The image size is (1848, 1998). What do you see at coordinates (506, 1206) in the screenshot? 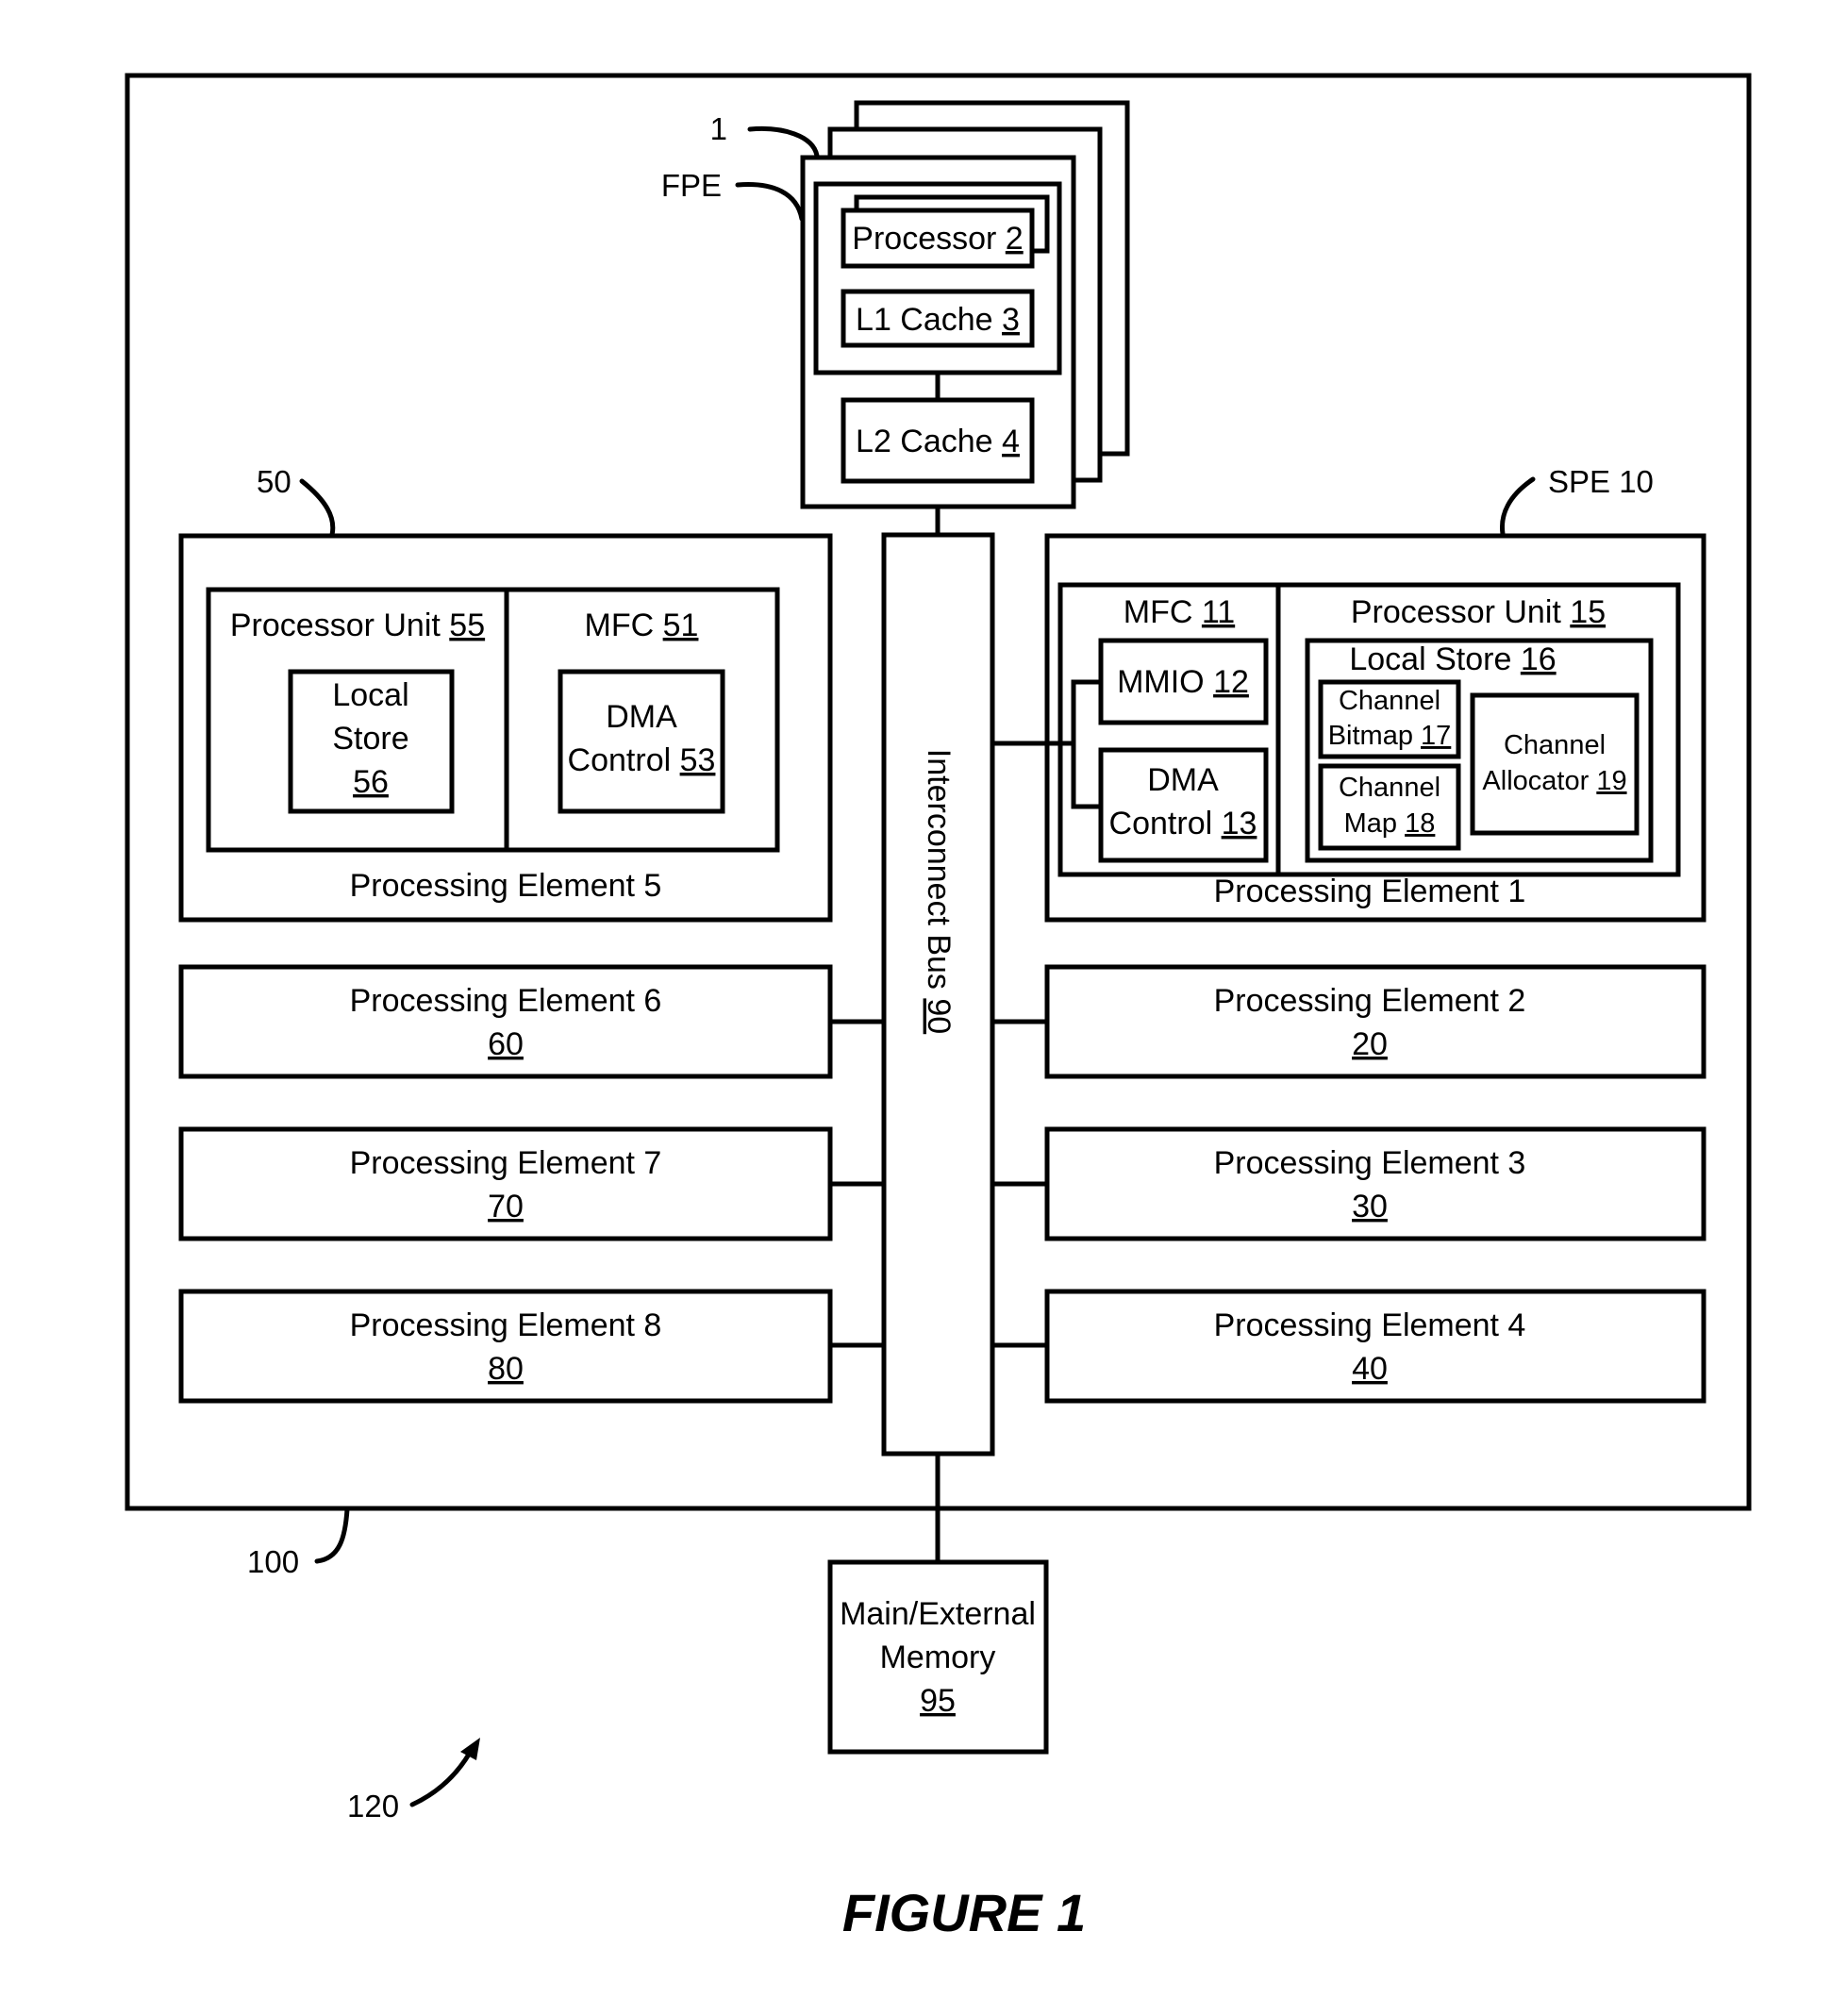
I see `pe7-num: 70` at bounding box center [506, 1206].